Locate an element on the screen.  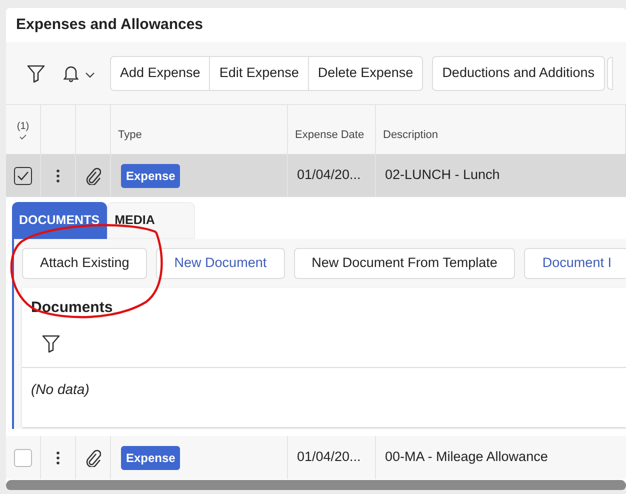
selection-count: (1) is located at coordinates (23, 127).